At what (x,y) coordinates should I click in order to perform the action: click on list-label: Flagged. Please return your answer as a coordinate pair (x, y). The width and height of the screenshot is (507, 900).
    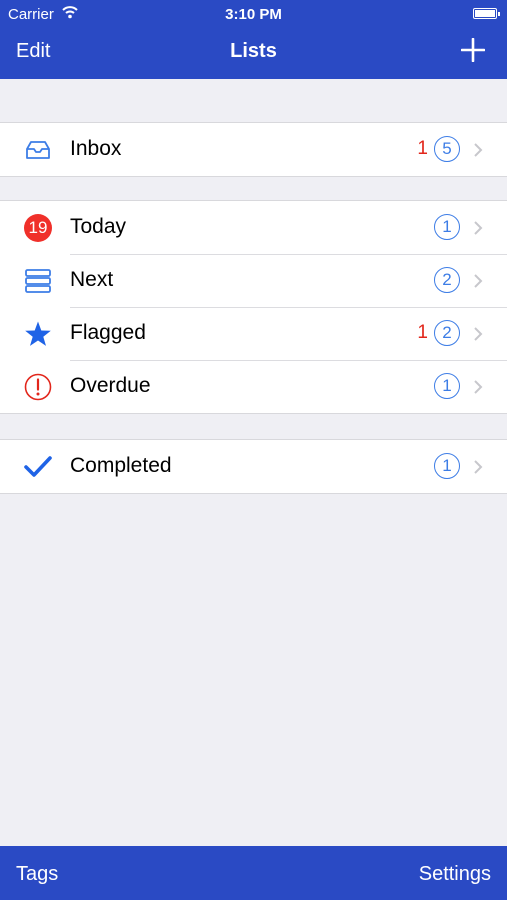
    Looking at the image, I should click on (108, 332).